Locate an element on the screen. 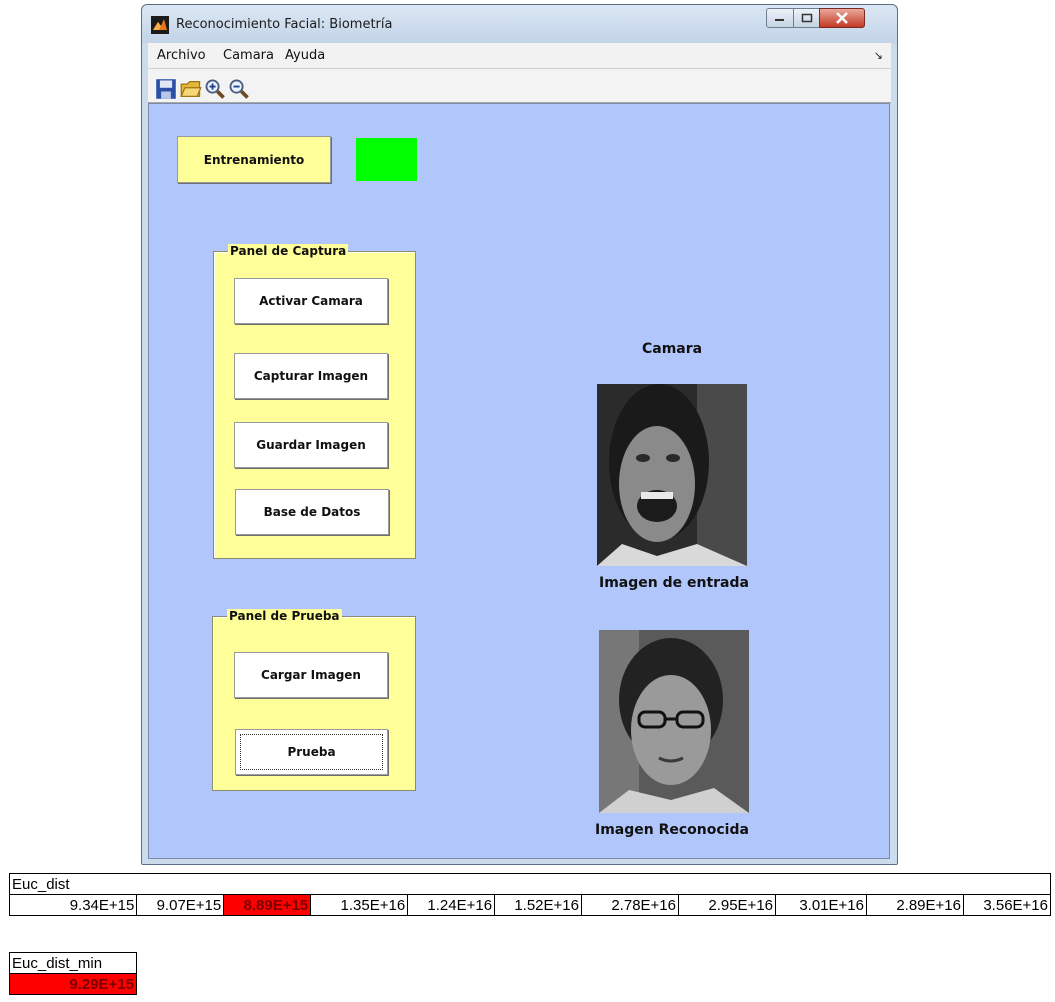 The width and height of the screenshot is (1055, 1002). title-bar: Reconocimiento Facial: Biometría is located at coordinates (519, 24).